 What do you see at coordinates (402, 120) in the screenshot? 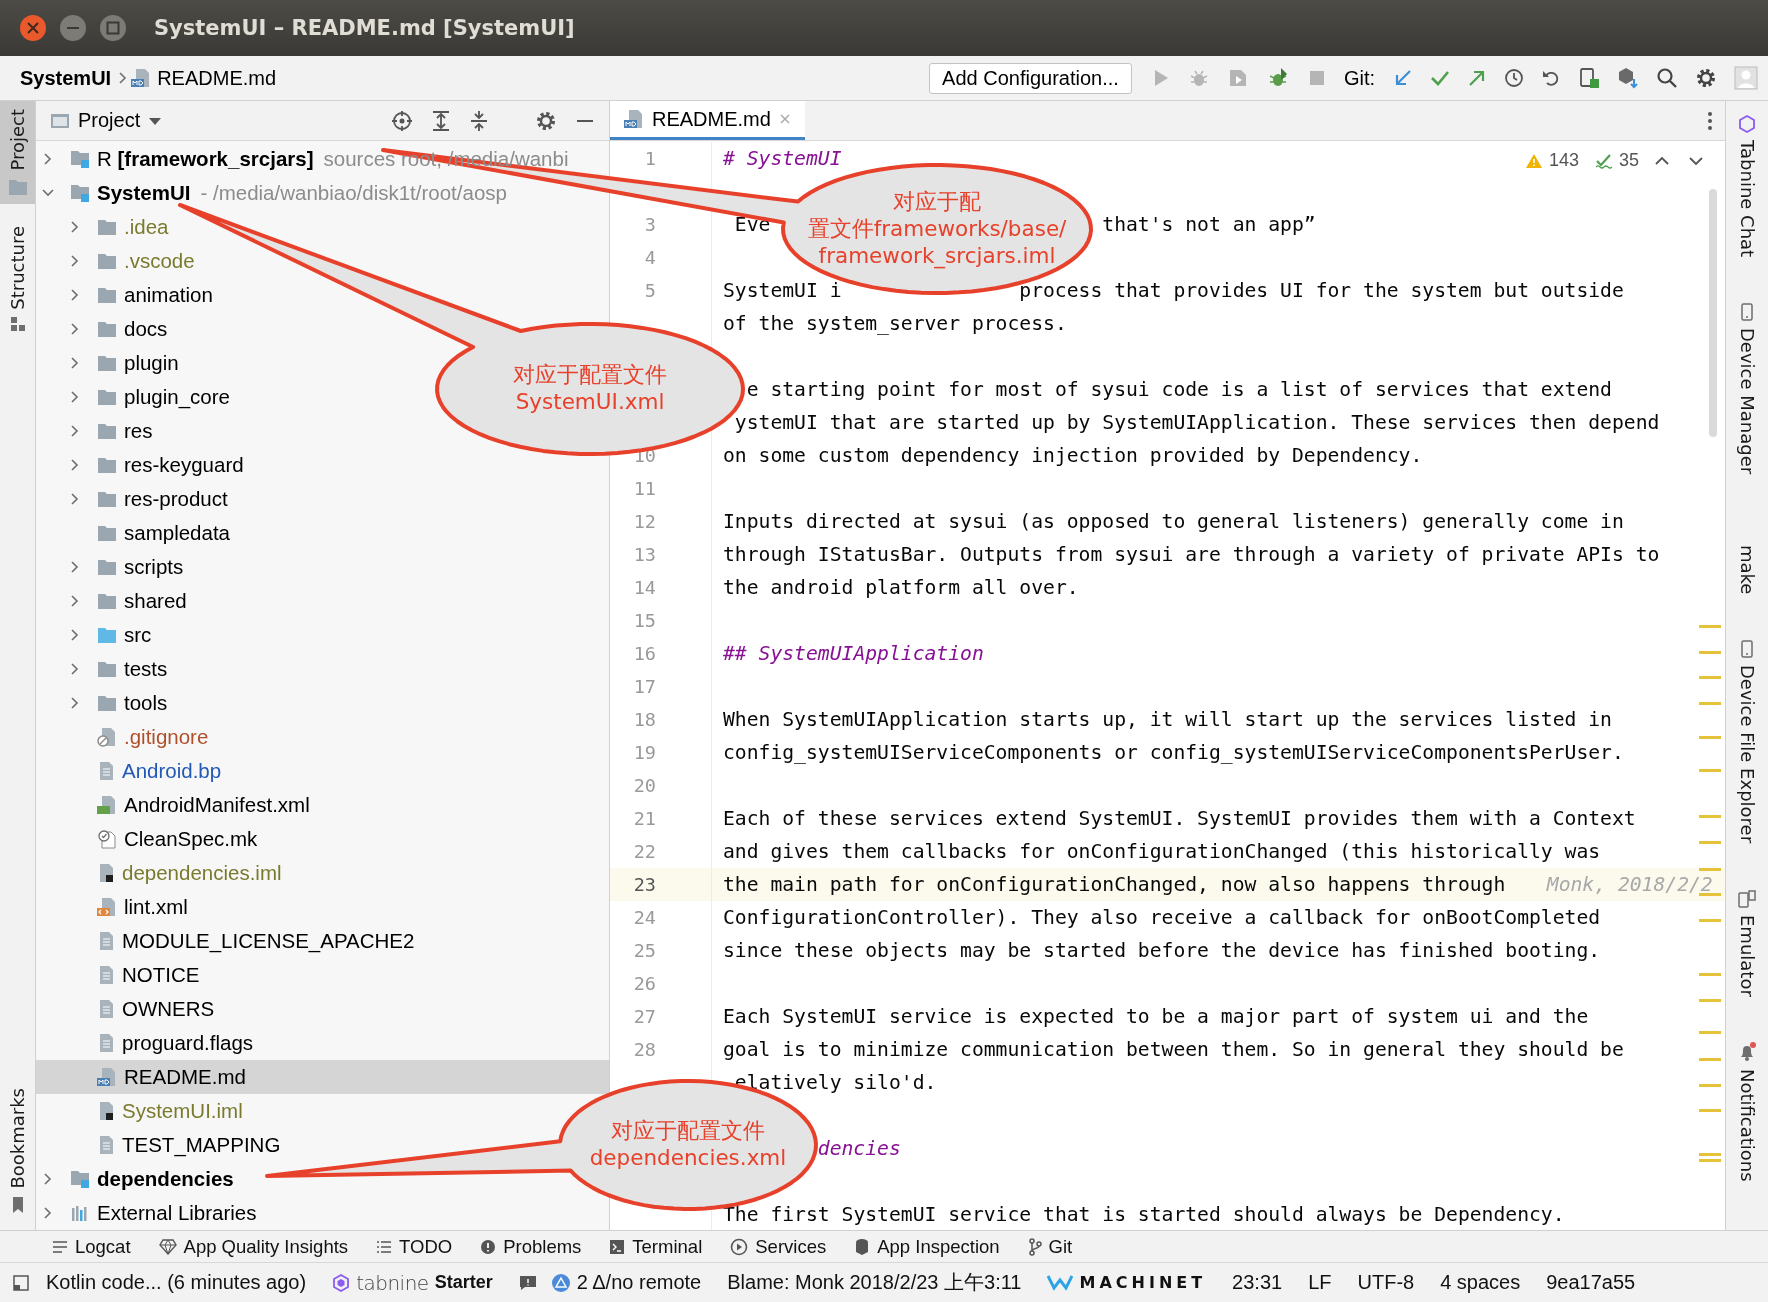
I see `crosshair-icon` at bounding box center [402, 120].